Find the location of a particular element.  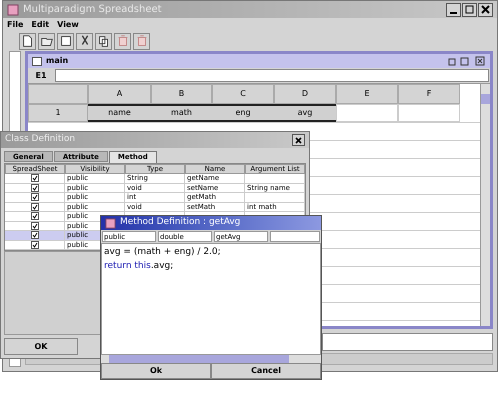

vertical-scrollbar is located at coordinates (485, 205).